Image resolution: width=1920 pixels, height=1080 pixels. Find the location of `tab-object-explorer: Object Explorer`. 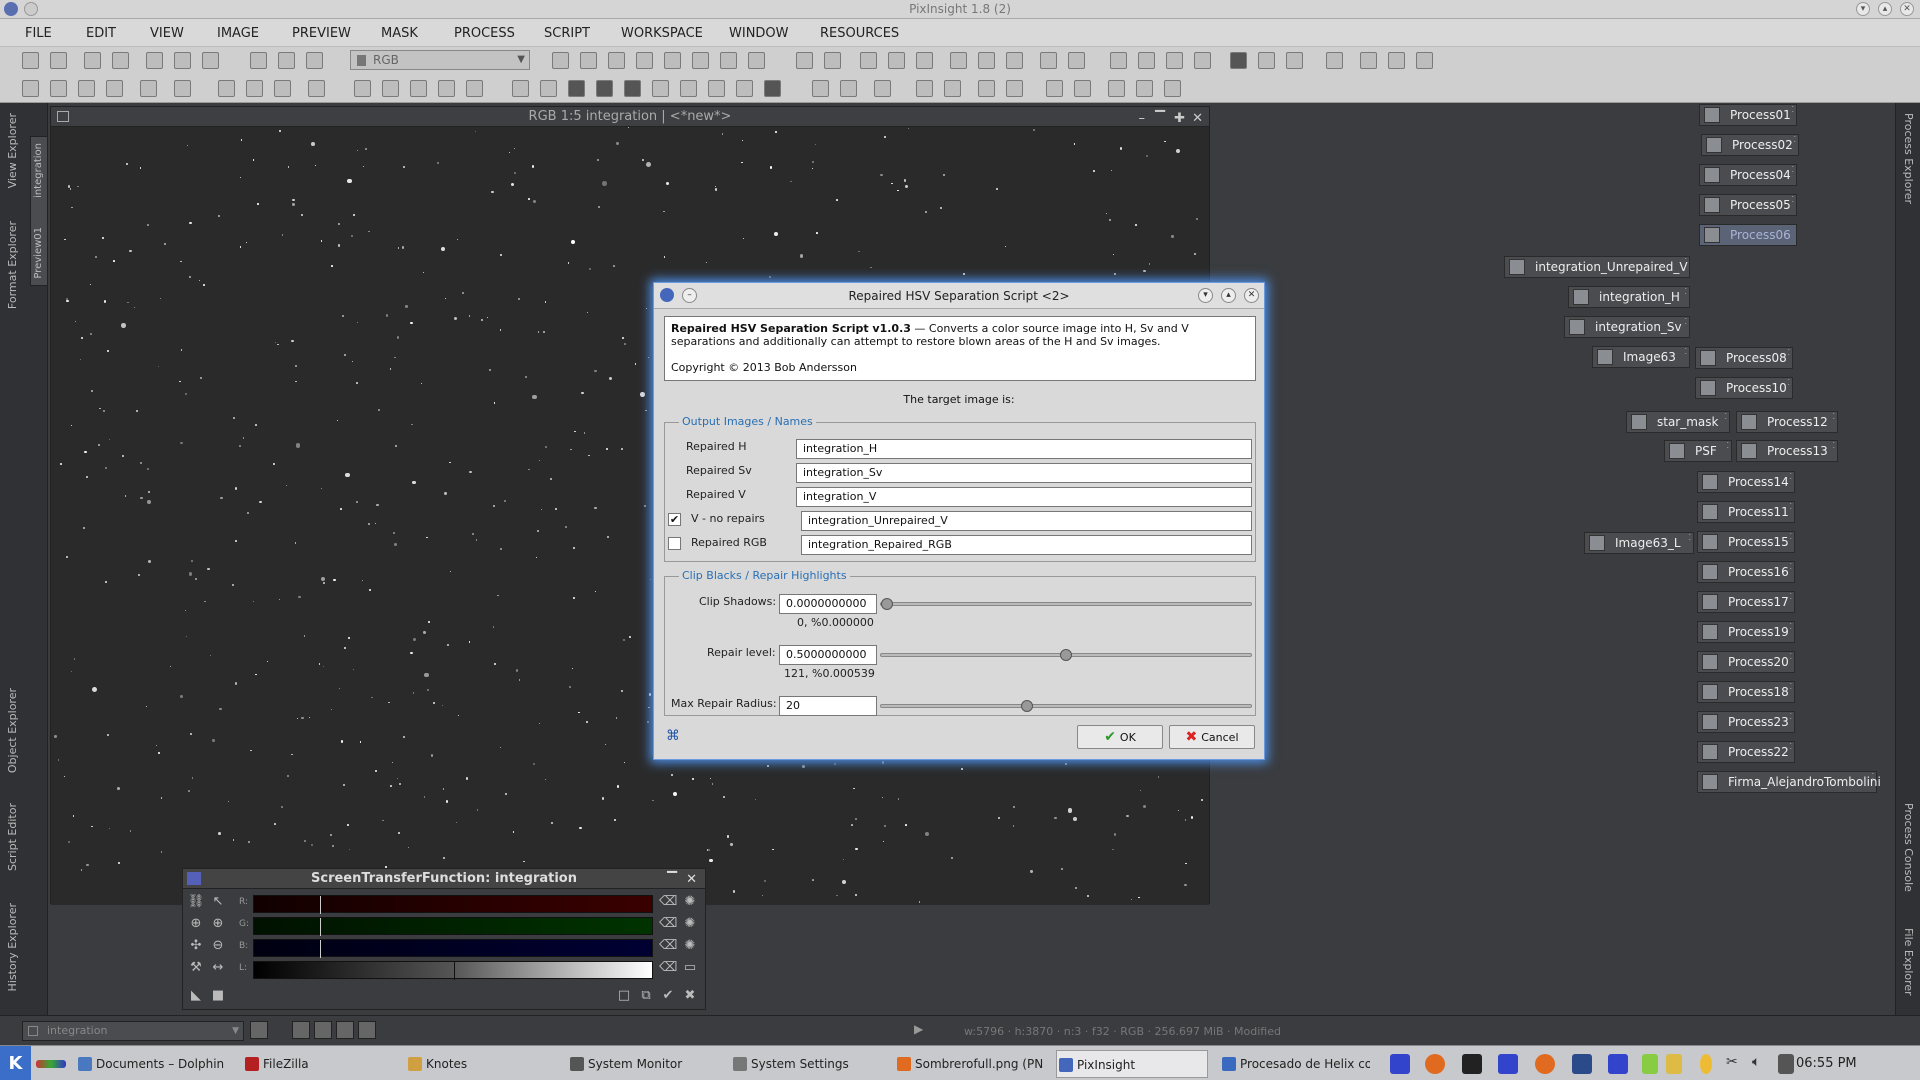

tab-object-explorer: Object Explorer is located at coordinates (12, 730).